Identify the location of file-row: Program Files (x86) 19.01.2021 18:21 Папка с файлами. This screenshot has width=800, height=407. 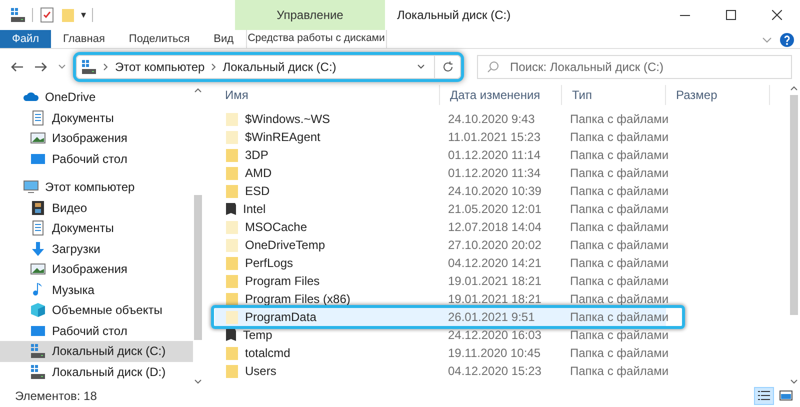
(440, 299).